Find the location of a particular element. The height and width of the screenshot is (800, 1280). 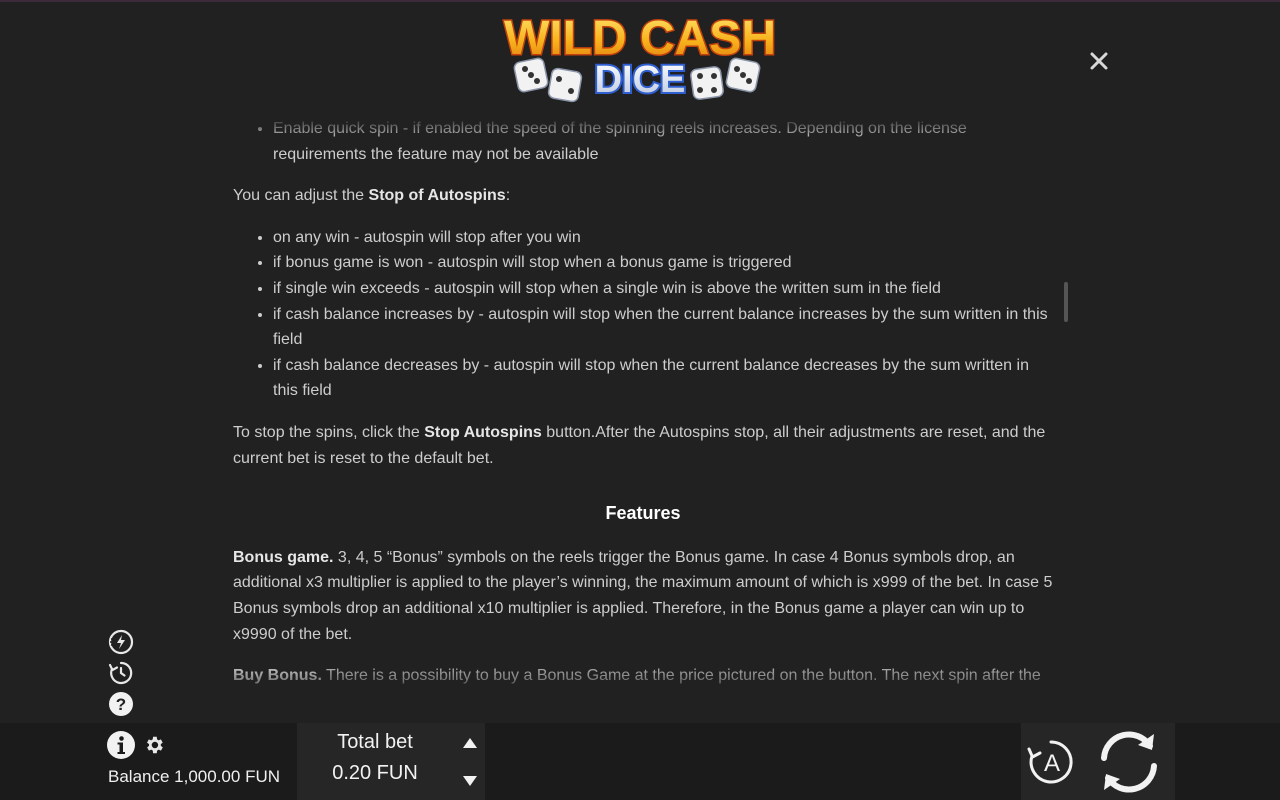

spin-icon is located at coordinates (1129, 762).